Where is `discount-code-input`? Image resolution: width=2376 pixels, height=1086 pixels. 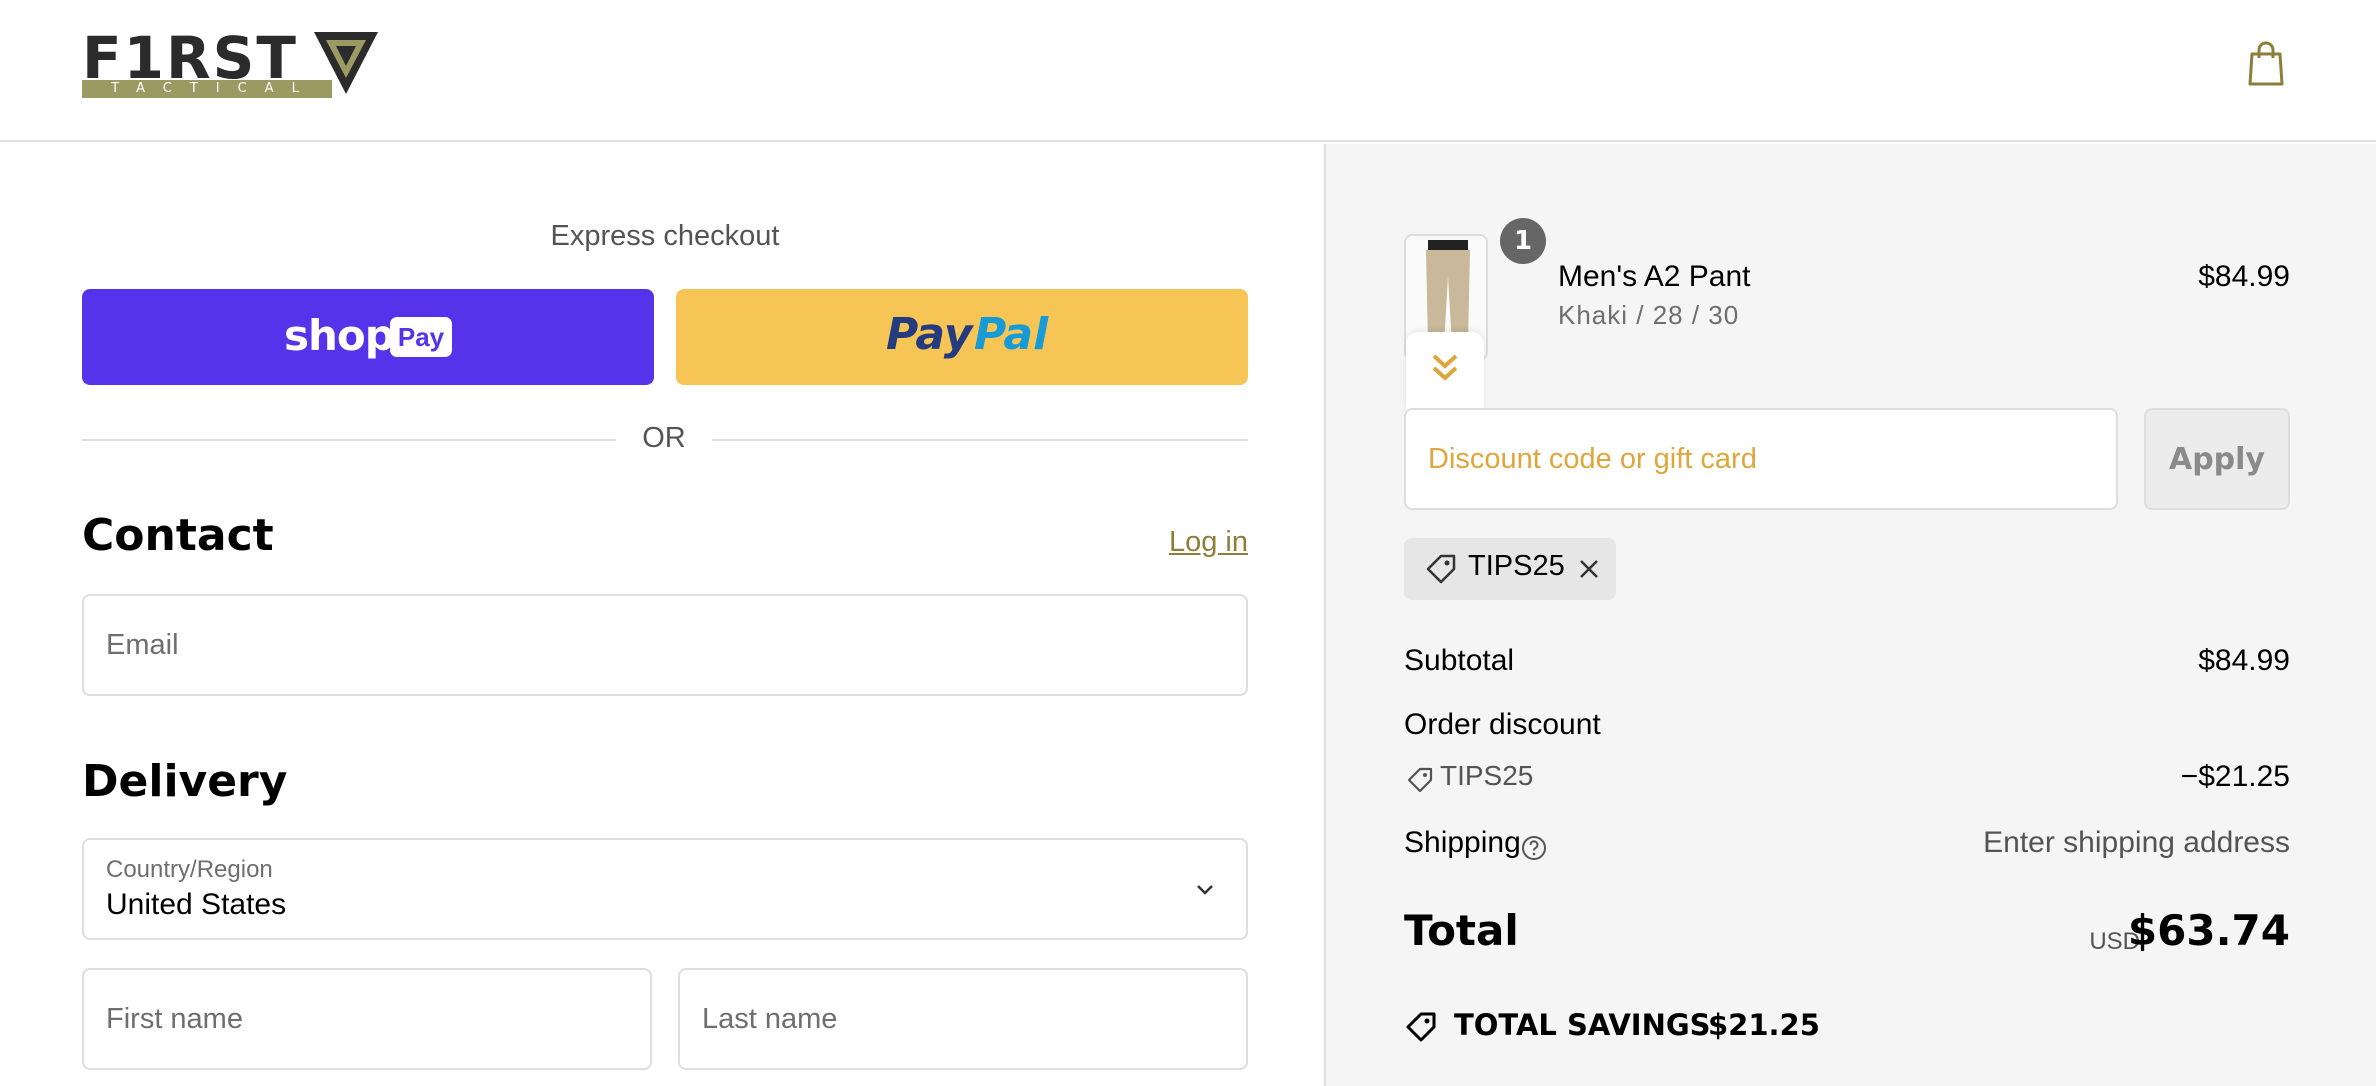 discount-code-input is located at coordinates (1763, 459).